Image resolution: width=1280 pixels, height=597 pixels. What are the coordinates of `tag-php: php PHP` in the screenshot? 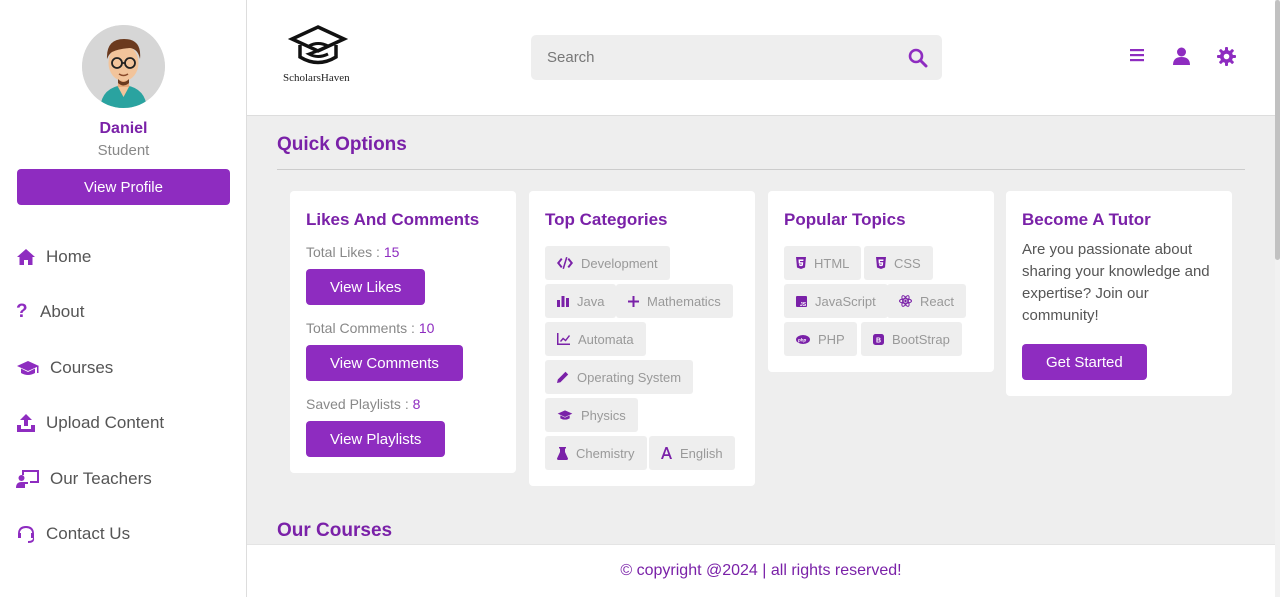 It's located at (820, 339).